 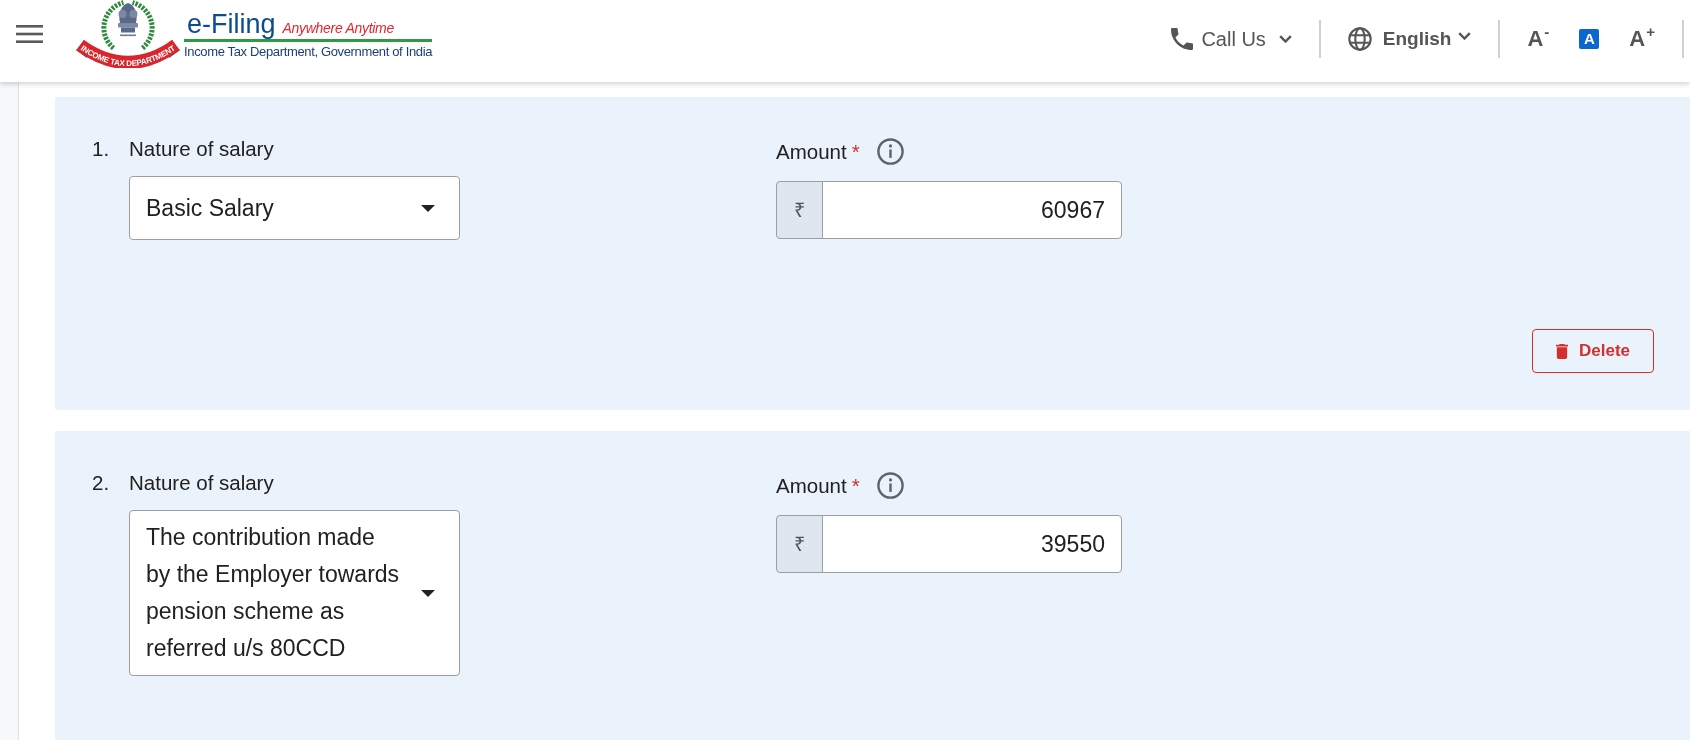 What do you see at coordinates (1642, 39) in the screenshot?
I see `text-size-button: A$^{+}$` at bounding box center [1642, 39].